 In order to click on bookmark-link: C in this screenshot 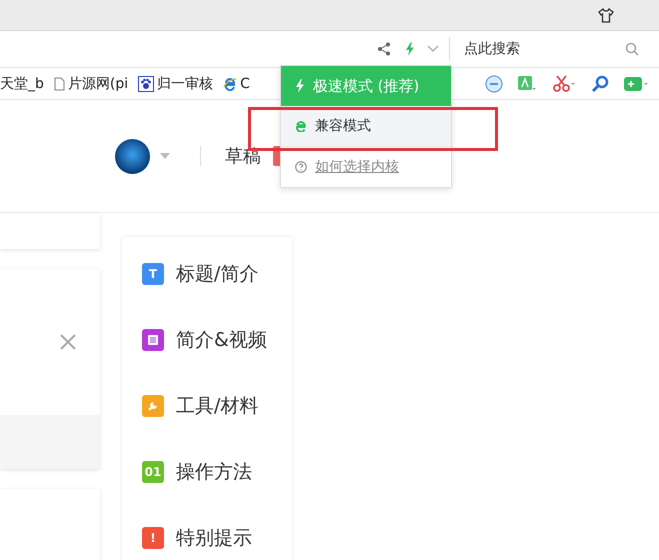, I will do `click(236, 84)`.